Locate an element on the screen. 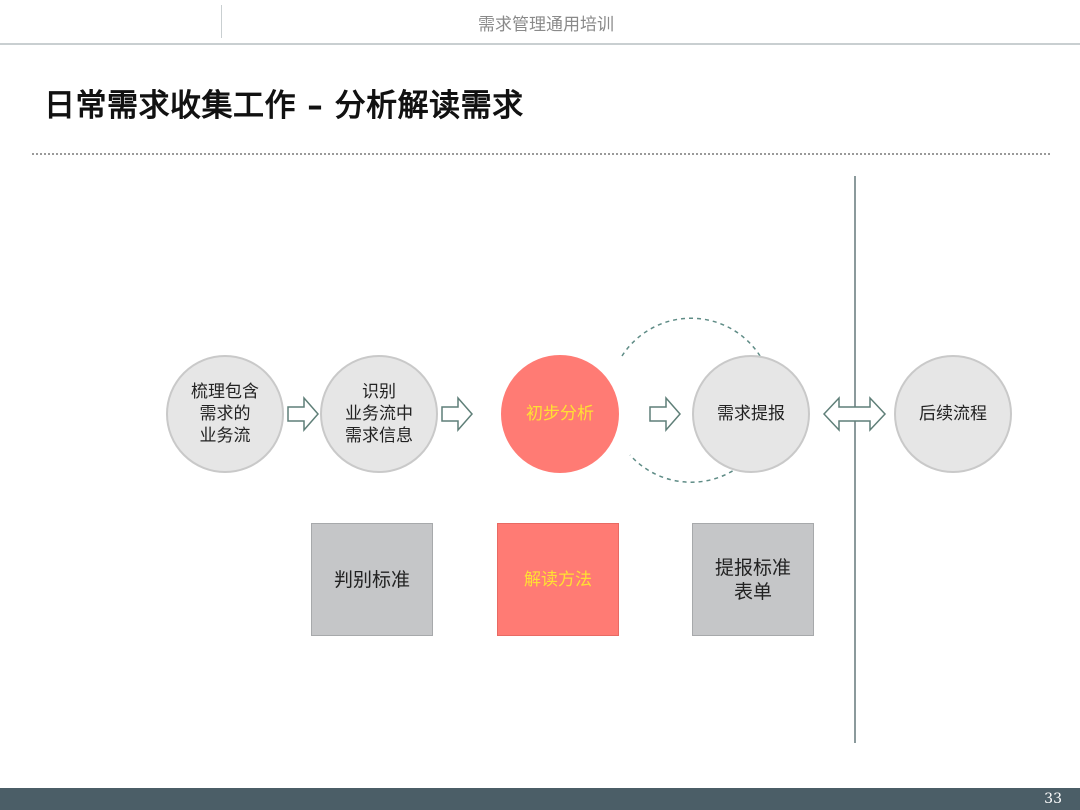  double-arrow-icon is located at coordinates (855, 414).